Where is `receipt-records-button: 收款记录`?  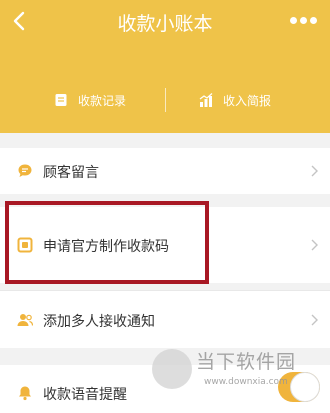 receipt-records-button: 收款记录 is located at coordinates (90, 100).